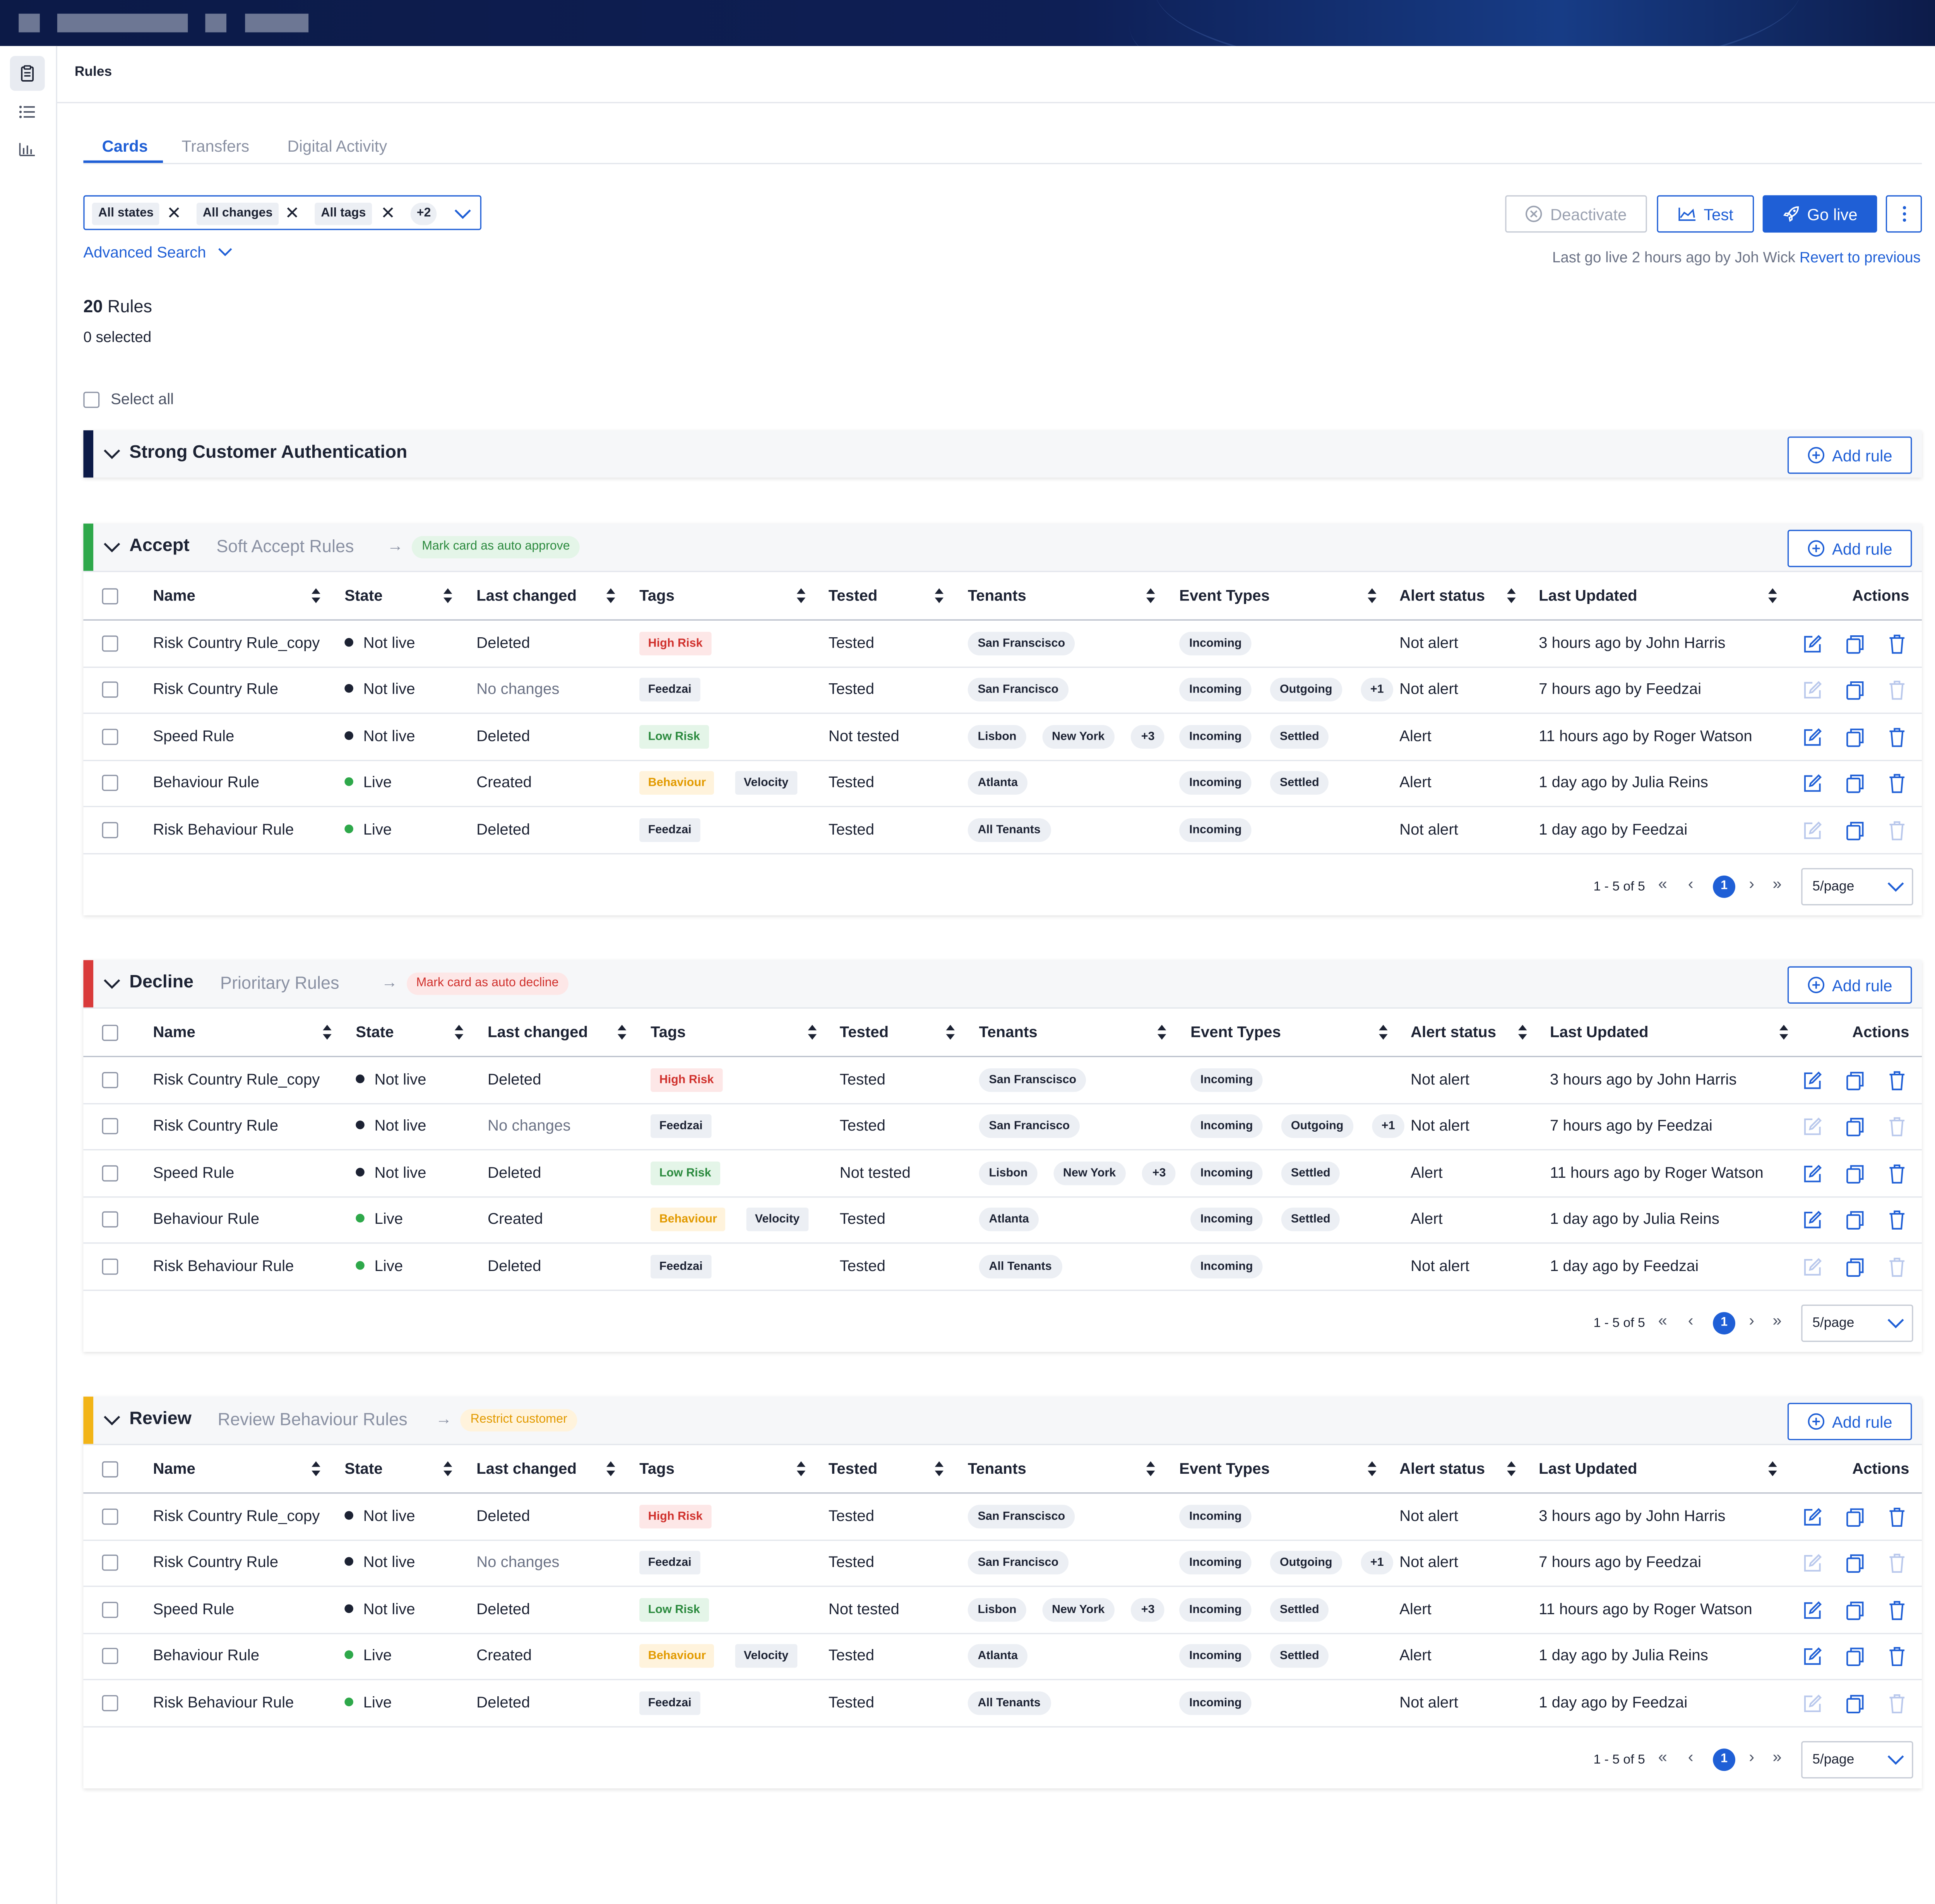 Image resolution: width=1935 pixels, height=1904 pixels. What do you see at coordinates (125, 146) in the screenshot?
I see `tab-cards: Cards` at bounding box center [125, 146].